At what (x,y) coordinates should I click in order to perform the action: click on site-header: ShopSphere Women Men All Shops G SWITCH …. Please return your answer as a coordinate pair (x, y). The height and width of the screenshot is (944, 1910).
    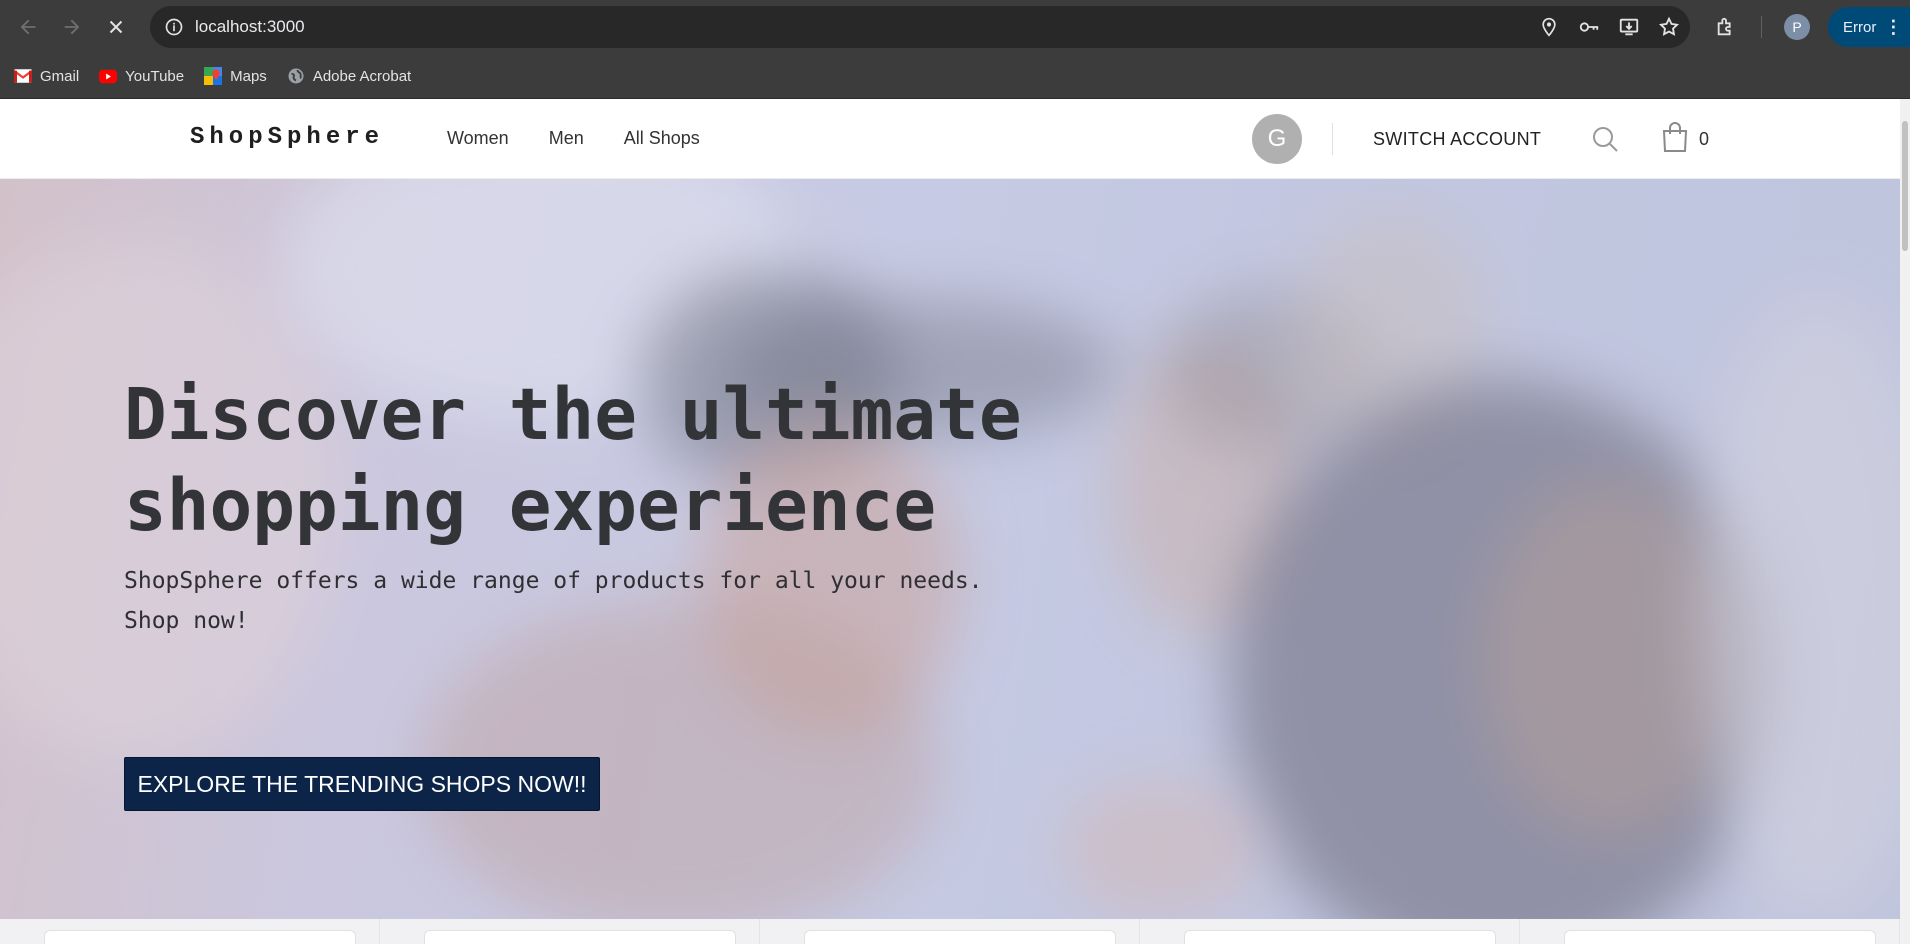
    Looking at the image, I should click on (950, 139).